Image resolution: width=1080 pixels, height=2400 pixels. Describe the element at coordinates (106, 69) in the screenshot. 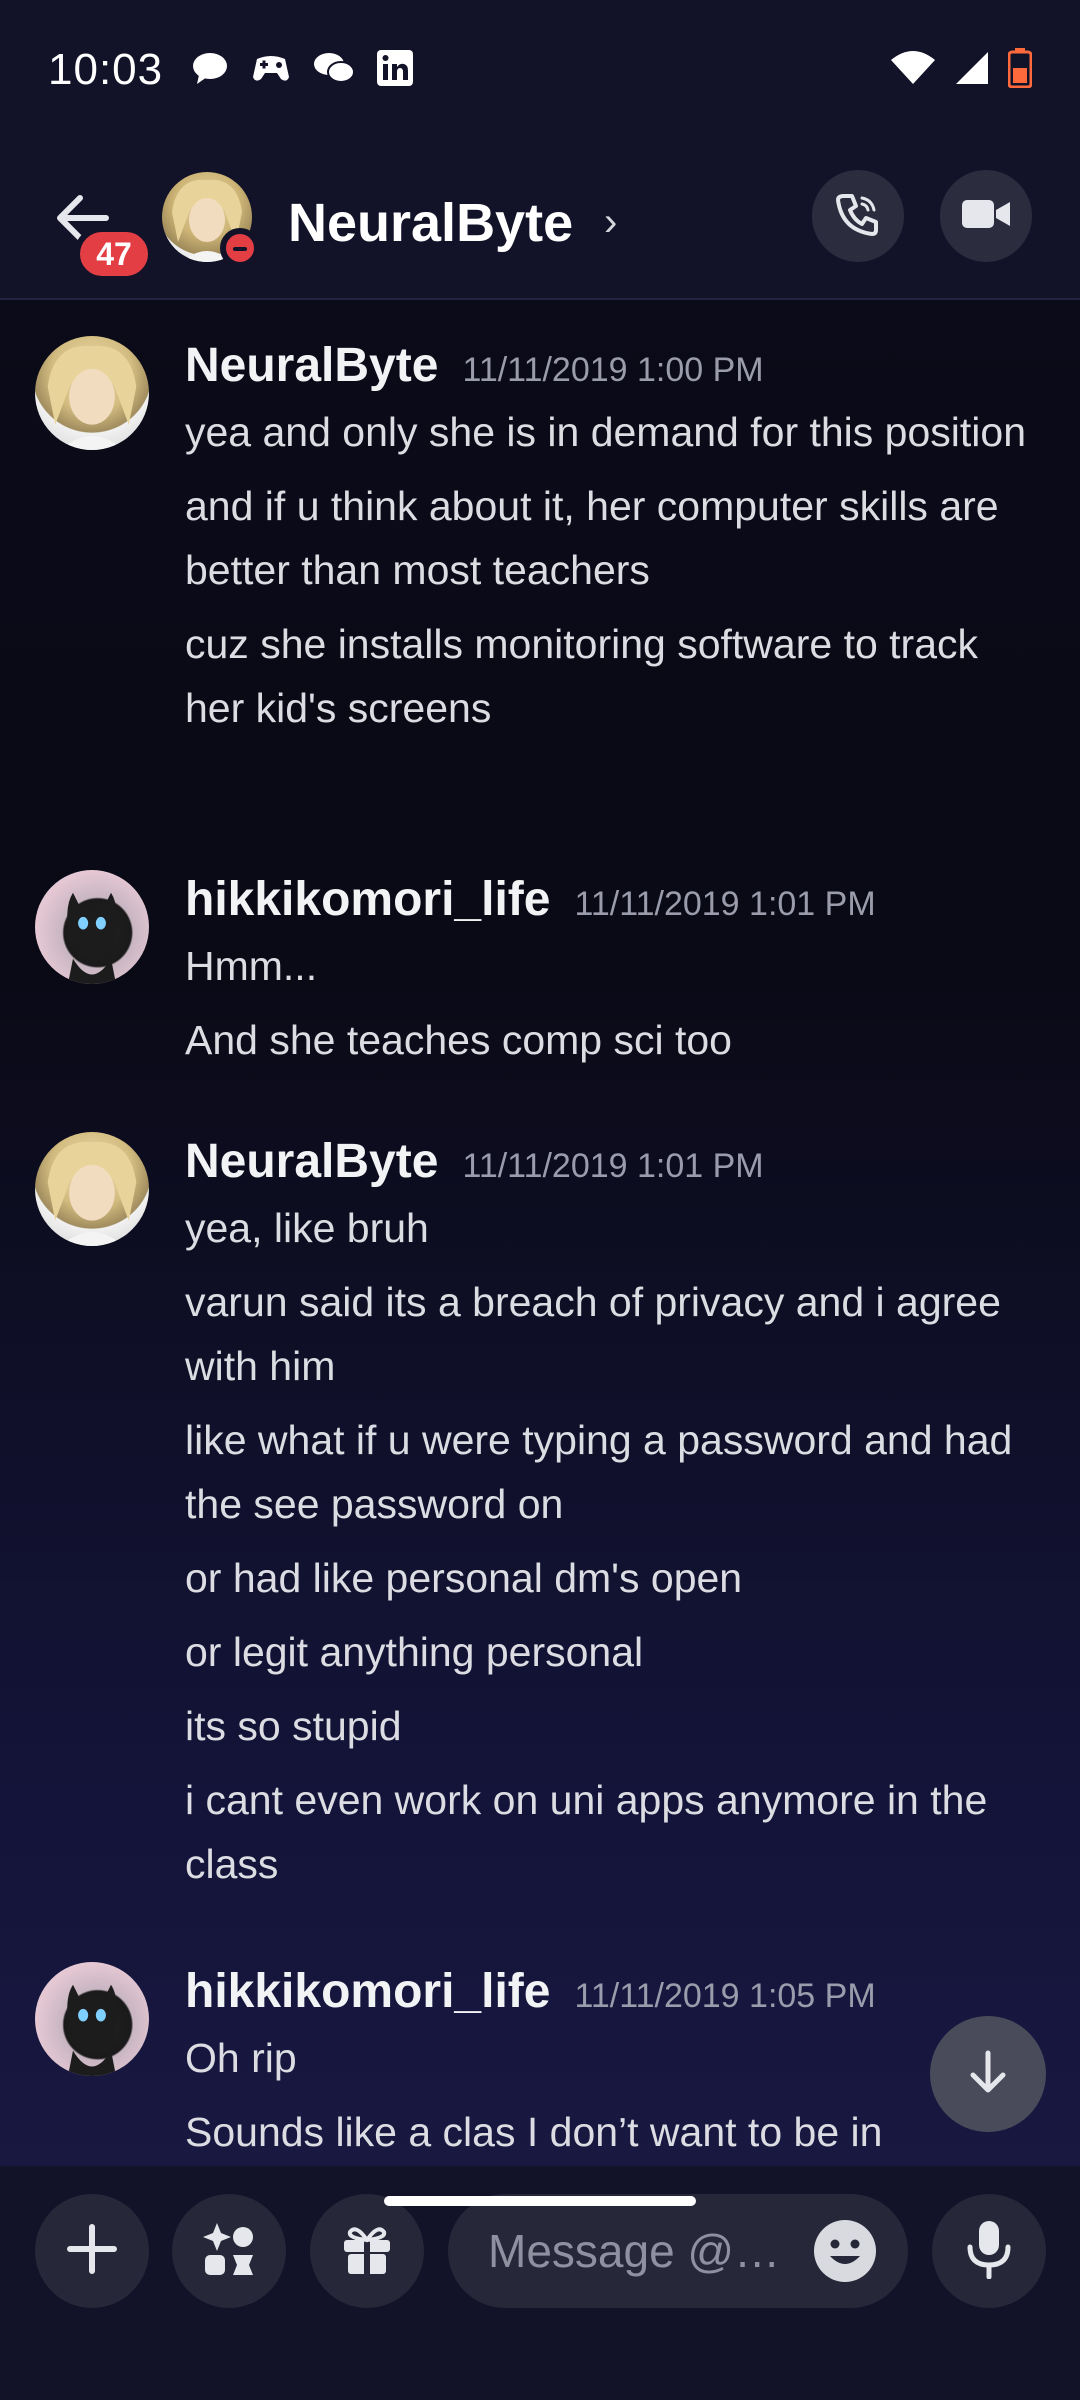

I see `status-time: 10:03` at that location.